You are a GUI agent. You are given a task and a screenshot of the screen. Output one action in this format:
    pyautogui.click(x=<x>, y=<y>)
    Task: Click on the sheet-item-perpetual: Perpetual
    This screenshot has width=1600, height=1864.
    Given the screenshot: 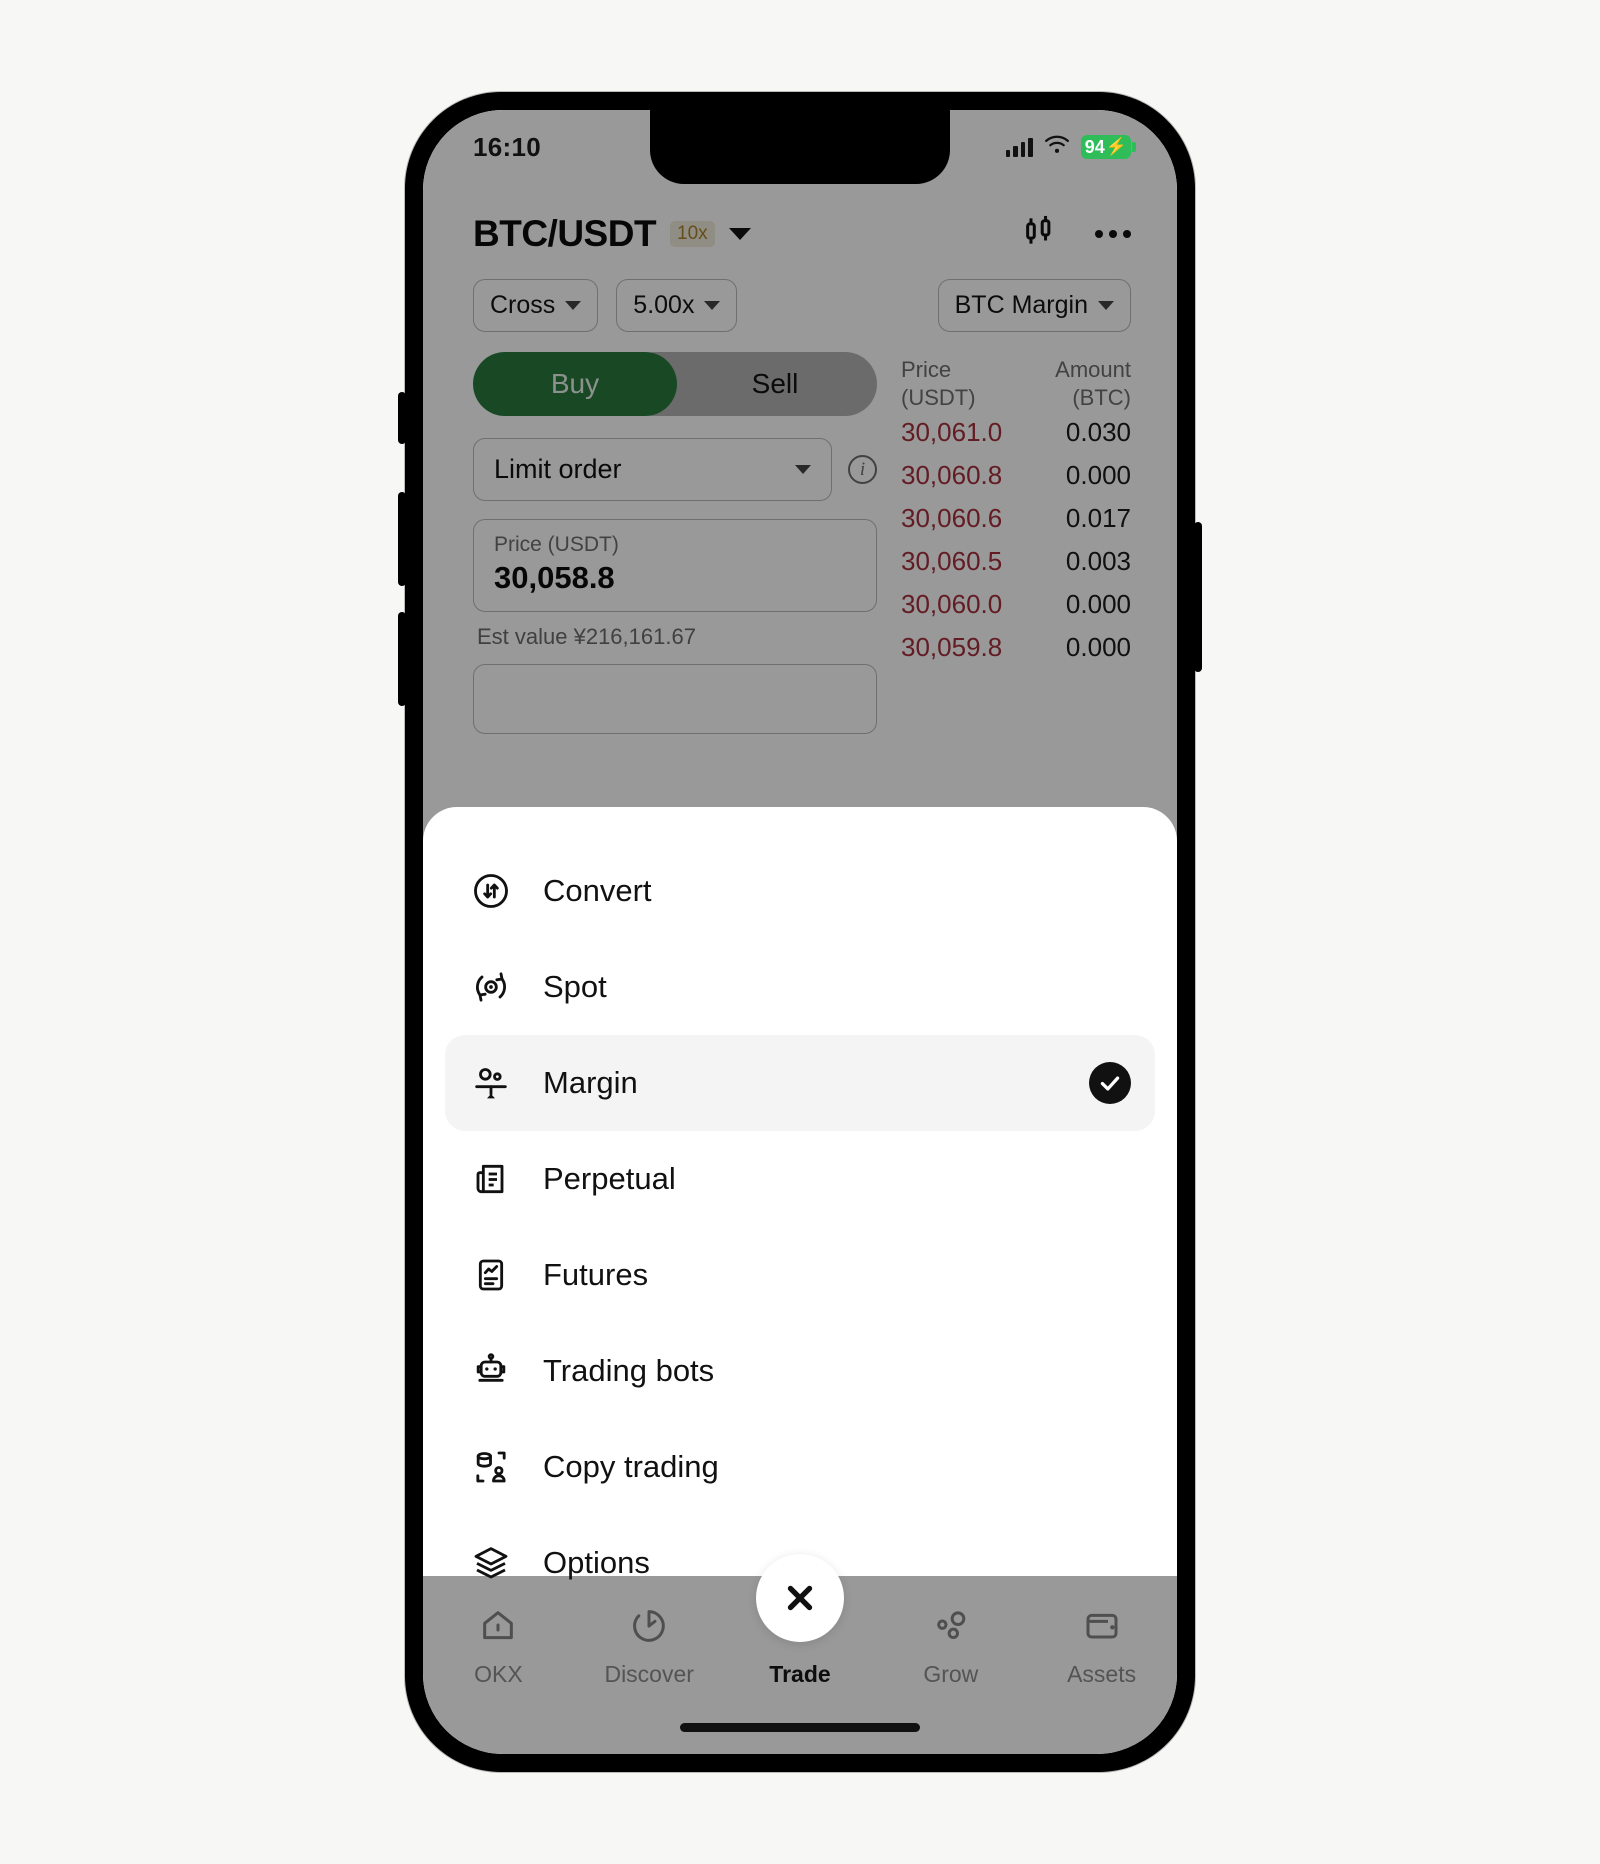 What is the action you would take?
    pyautogui.click(x=800, y=1179)
    